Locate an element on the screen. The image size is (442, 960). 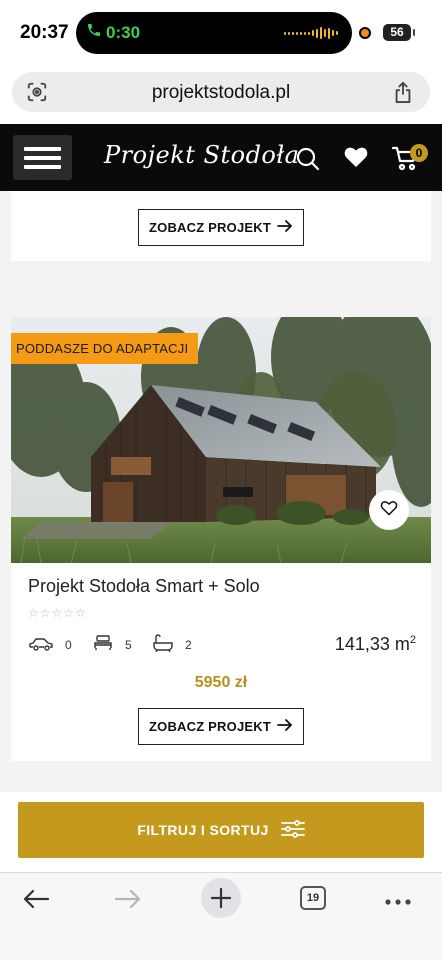
product-card-previous: ZOBACZ PROJEKT is located at coordinates (221, 226).